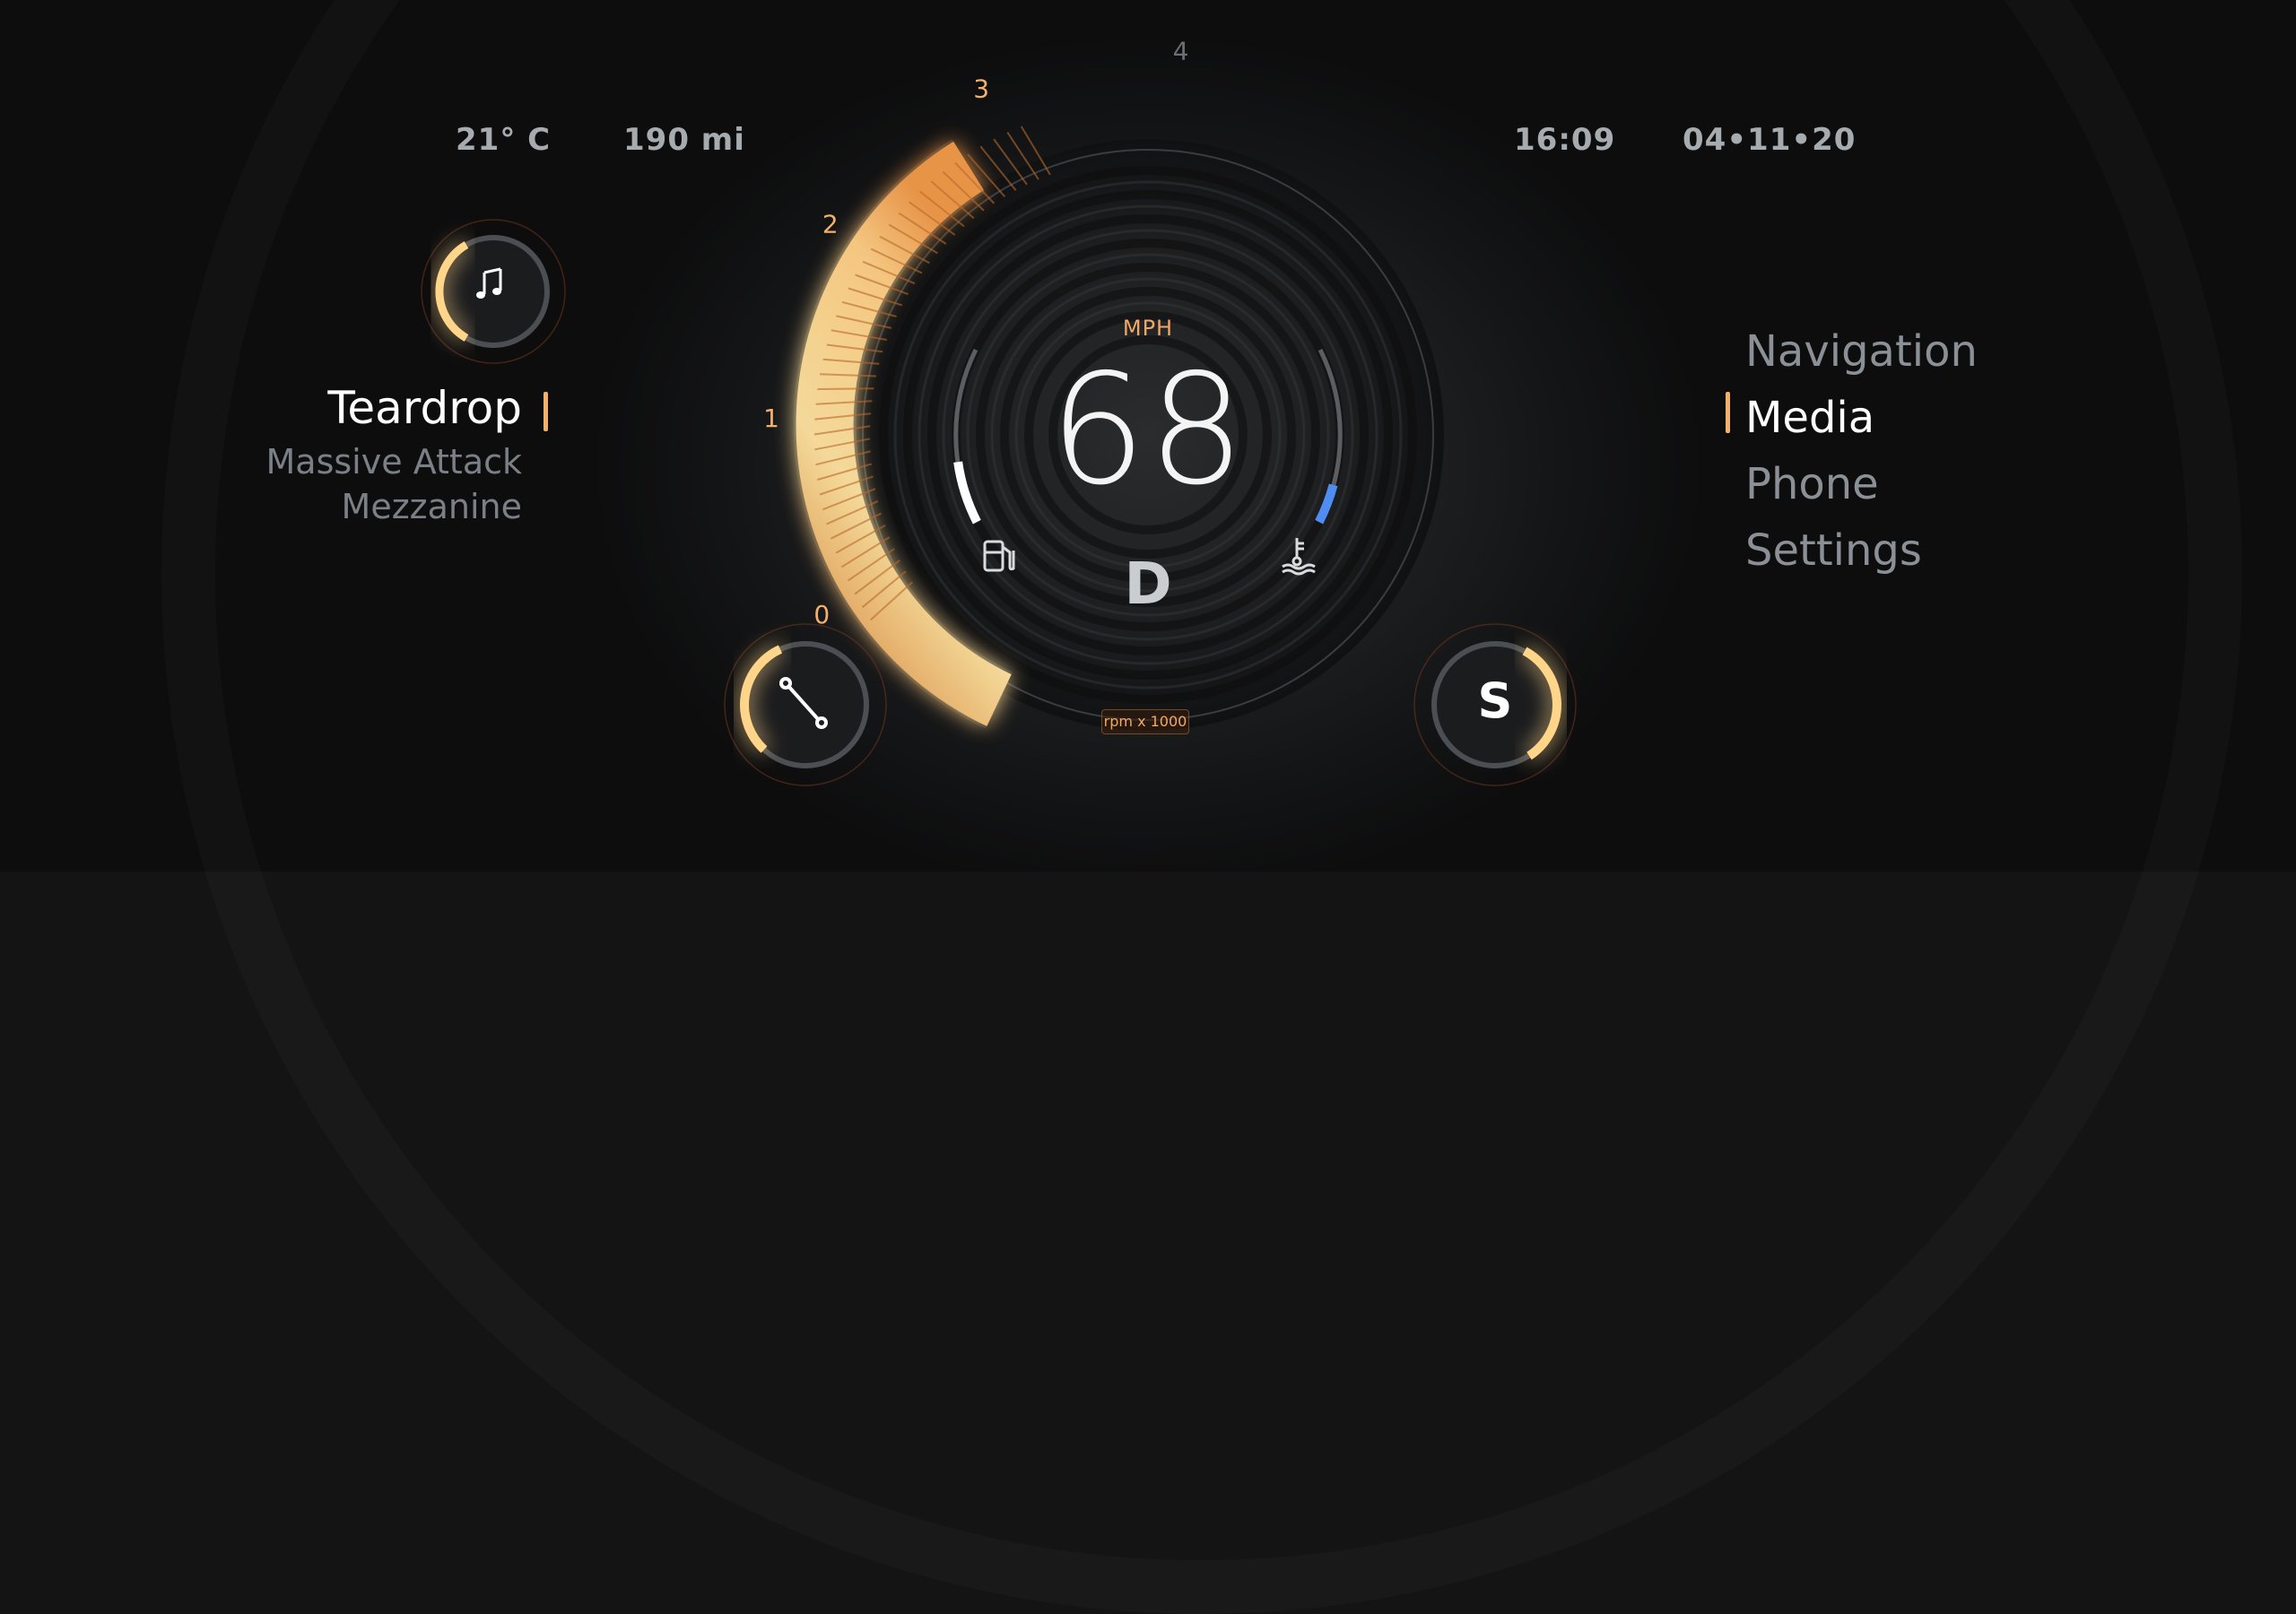 The height and width of the screenshot is (1614, 2296). I want to click on media-info: Teardrop Massive Attack Mezzanine, so click(394, 453).